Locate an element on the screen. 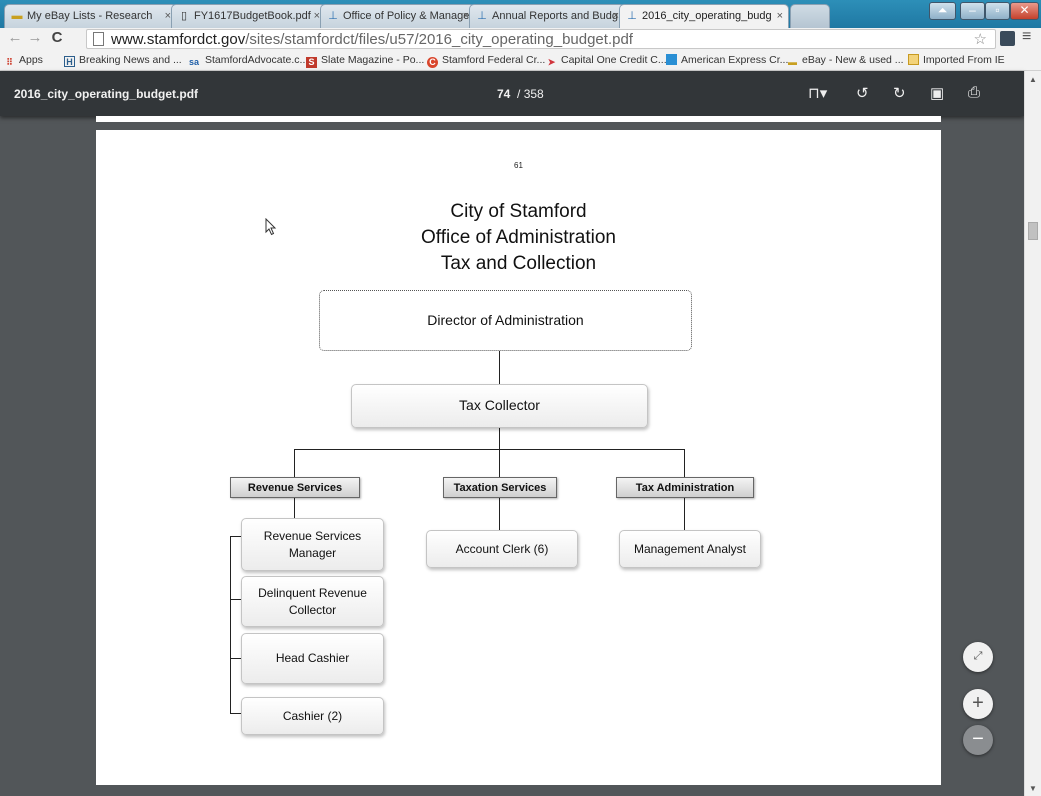 This screenshot has height=796, width=1041. delinquent-revenue-collector-box: Delinquent Revenue Collector is located at coordinates (312, 601).